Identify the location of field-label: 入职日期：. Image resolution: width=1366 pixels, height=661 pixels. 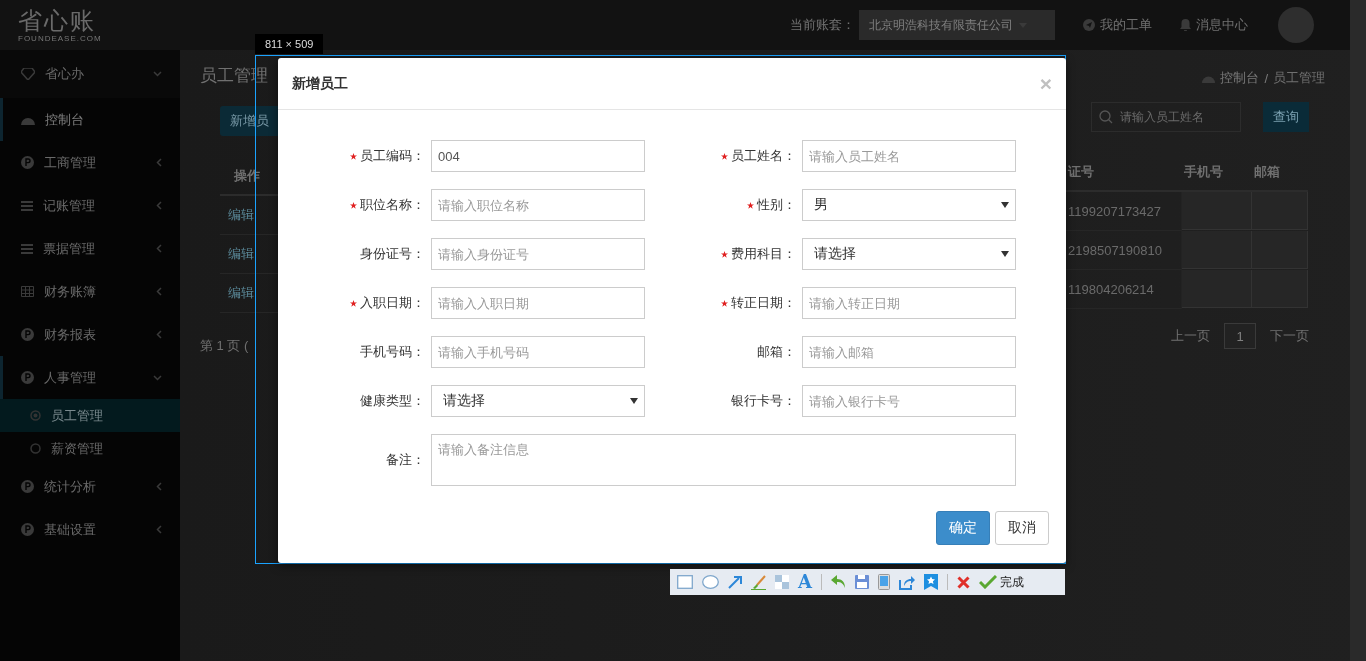
(392, 303).